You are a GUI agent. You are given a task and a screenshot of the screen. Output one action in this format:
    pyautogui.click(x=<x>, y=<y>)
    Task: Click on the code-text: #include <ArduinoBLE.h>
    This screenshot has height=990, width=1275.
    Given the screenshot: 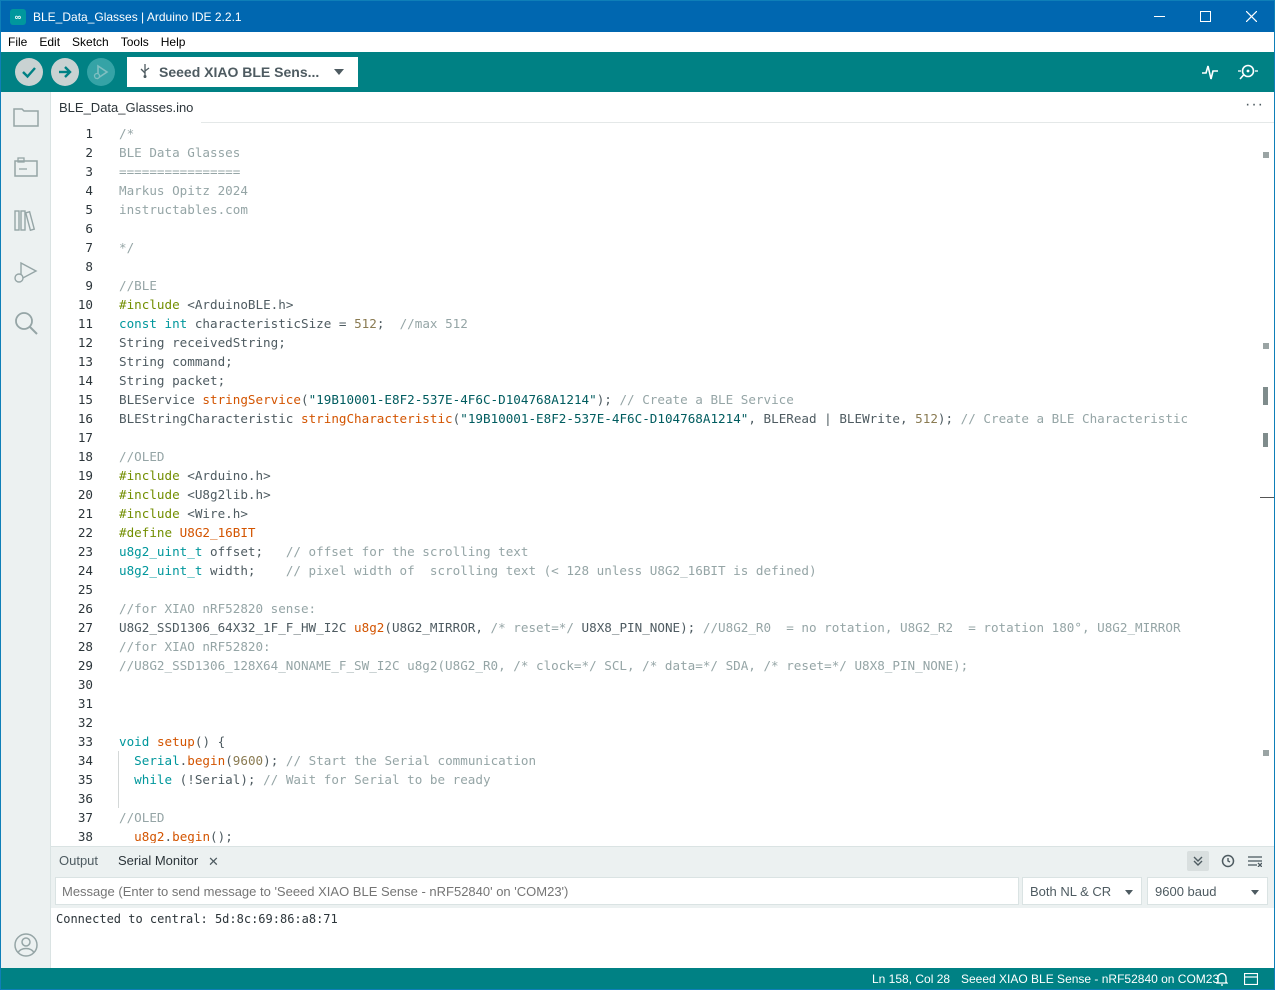 What is the action you would take?
    pyautogui.click(x=206, y=304)
    